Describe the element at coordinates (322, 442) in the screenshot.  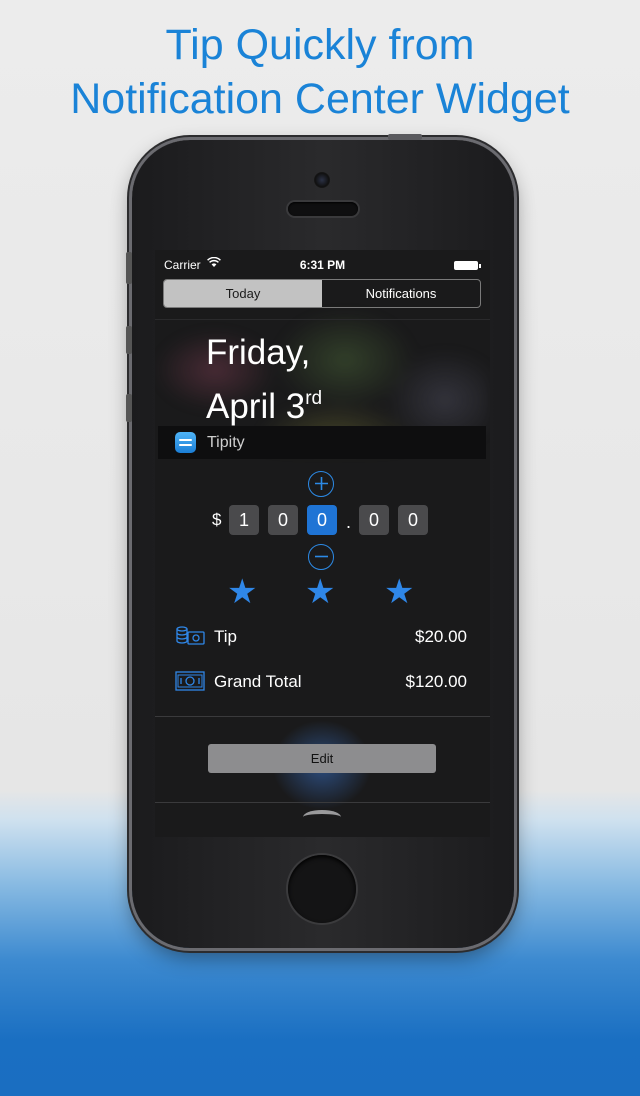
I see `widget-header: Tipity` at that location.